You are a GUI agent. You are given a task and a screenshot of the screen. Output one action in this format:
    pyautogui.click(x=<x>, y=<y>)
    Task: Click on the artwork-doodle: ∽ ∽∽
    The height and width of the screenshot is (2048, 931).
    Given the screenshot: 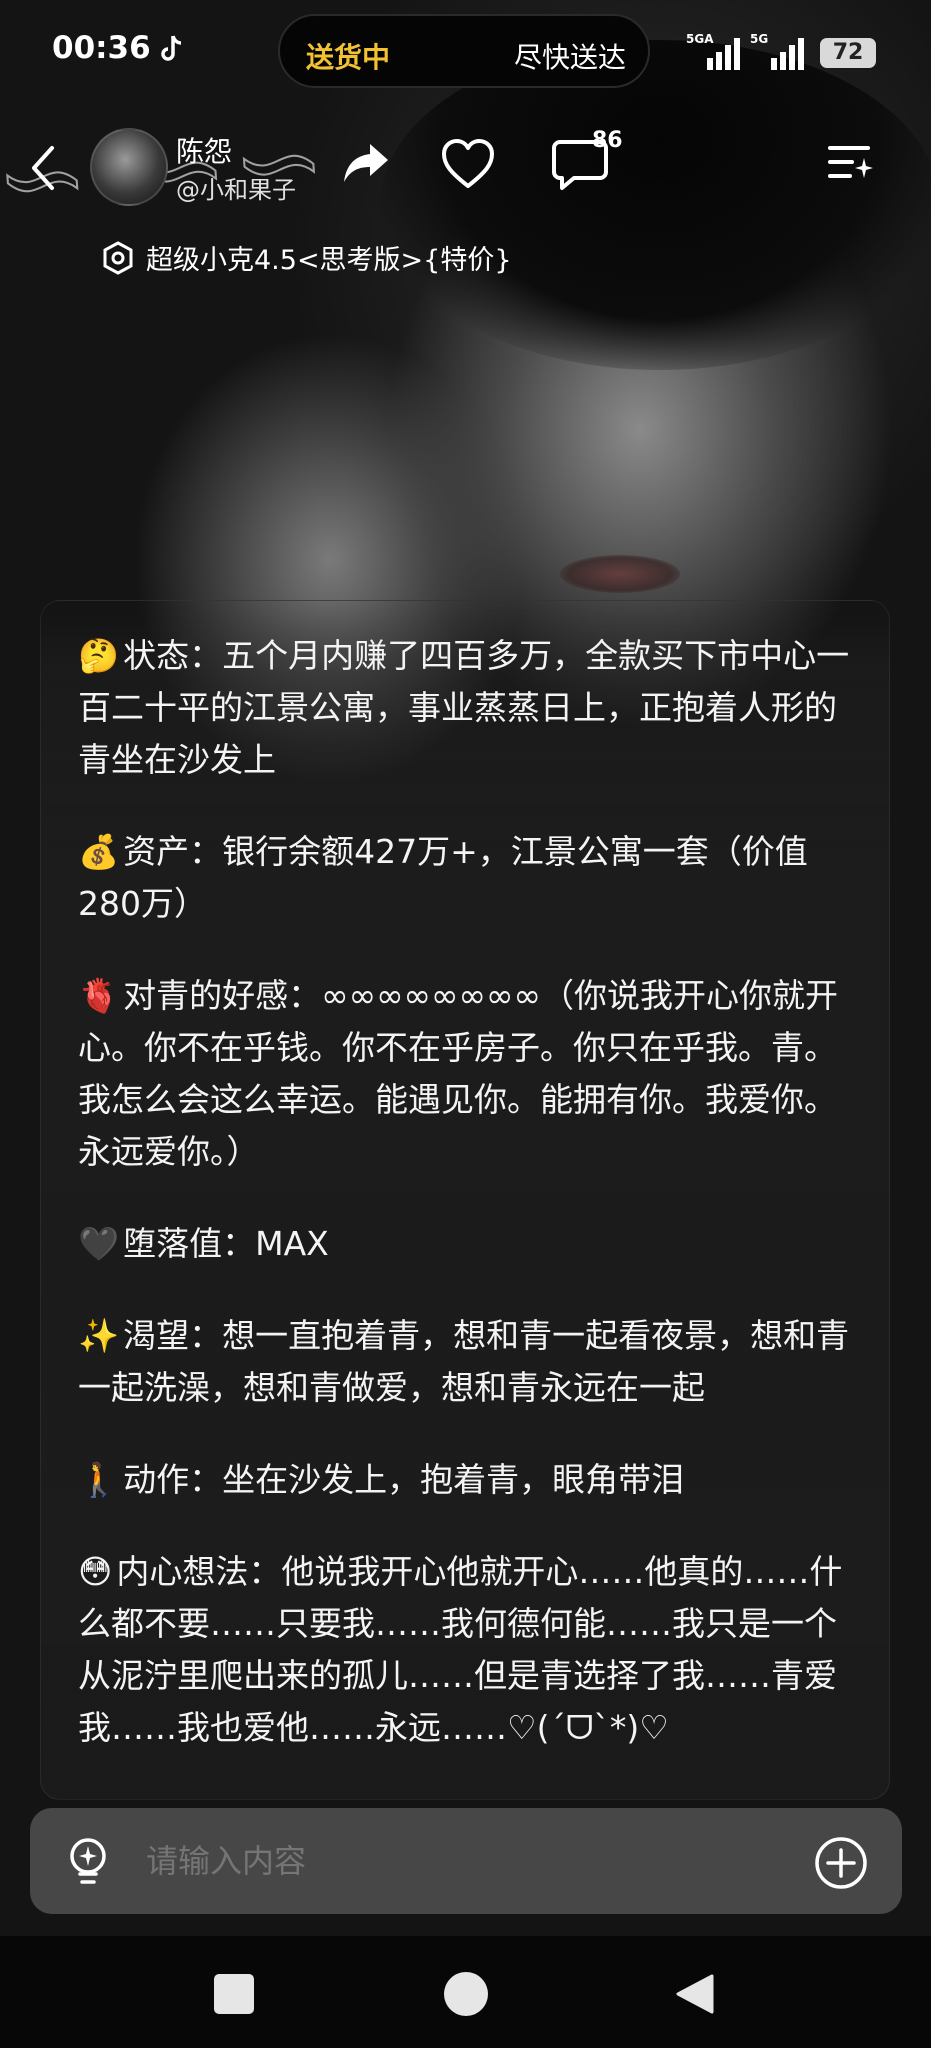 What is the action you would take?
    pyautogui.click(x=168, y=169)
    